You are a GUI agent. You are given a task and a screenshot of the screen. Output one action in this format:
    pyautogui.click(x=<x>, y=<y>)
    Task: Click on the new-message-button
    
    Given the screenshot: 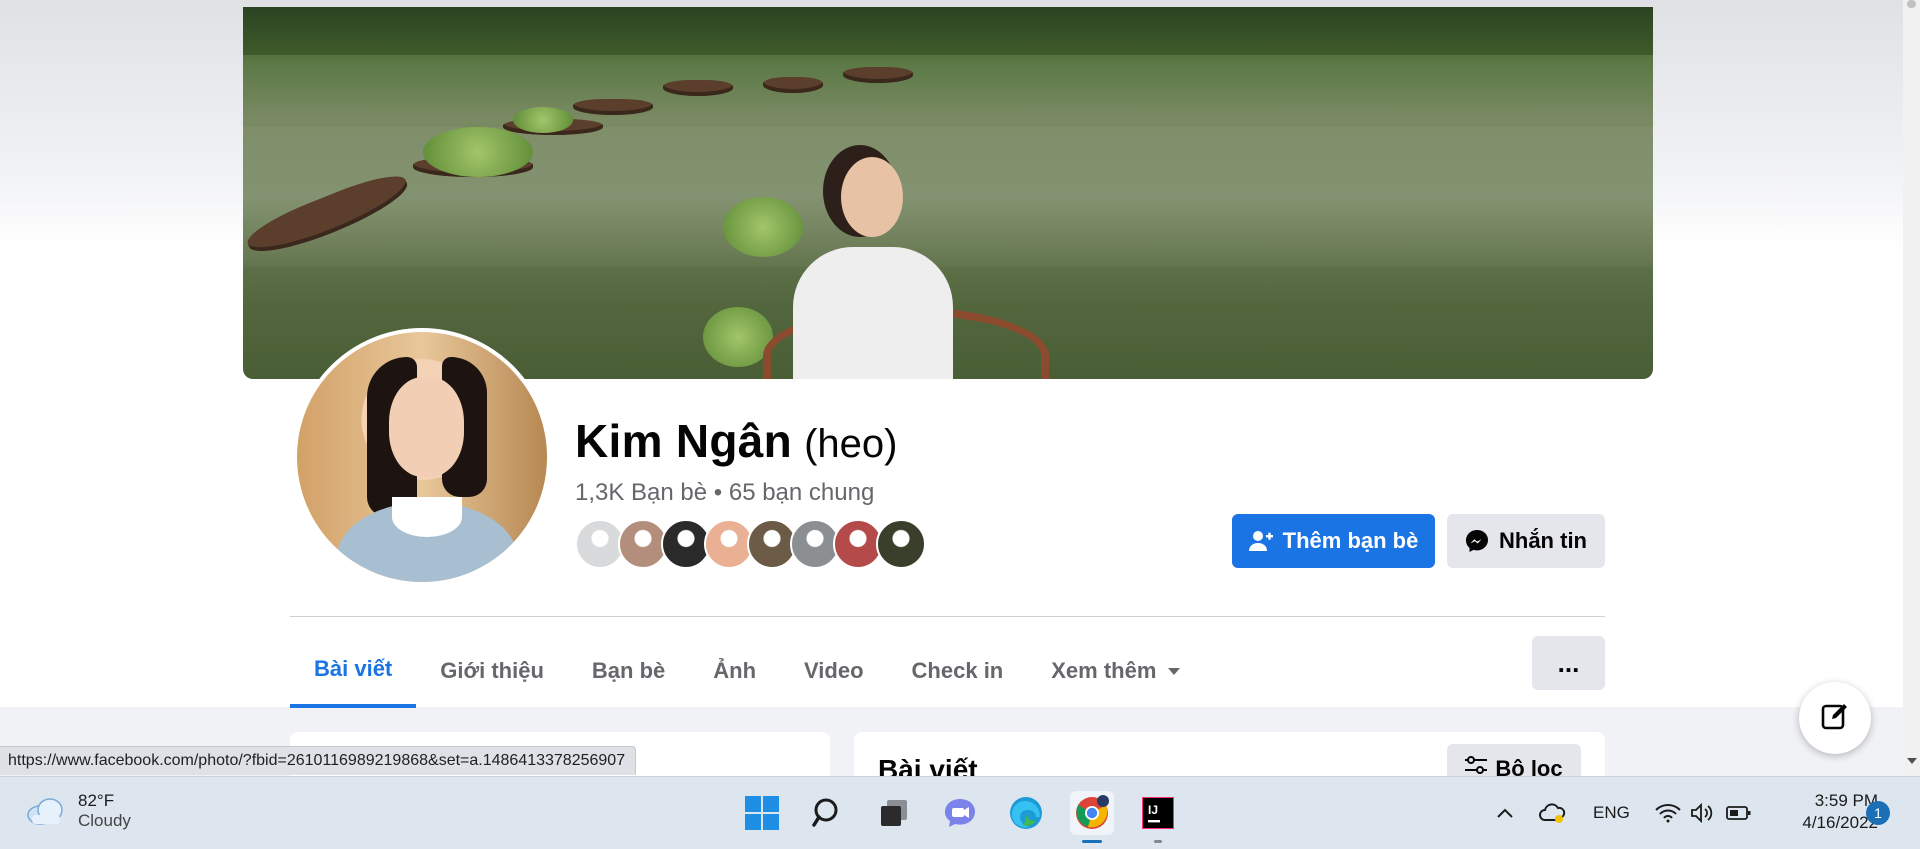 What is the action you would take?
    pyautogui.click(x=1835, y=718)
    